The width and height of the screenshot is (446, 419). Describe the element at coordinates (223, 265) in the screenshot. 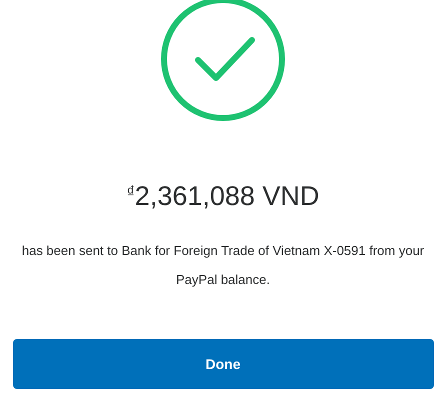

I see `confirmation-message: has been sent to Bank for Foreign Trade of Vietnam X-0591 from your PayPal balance.` at that location.